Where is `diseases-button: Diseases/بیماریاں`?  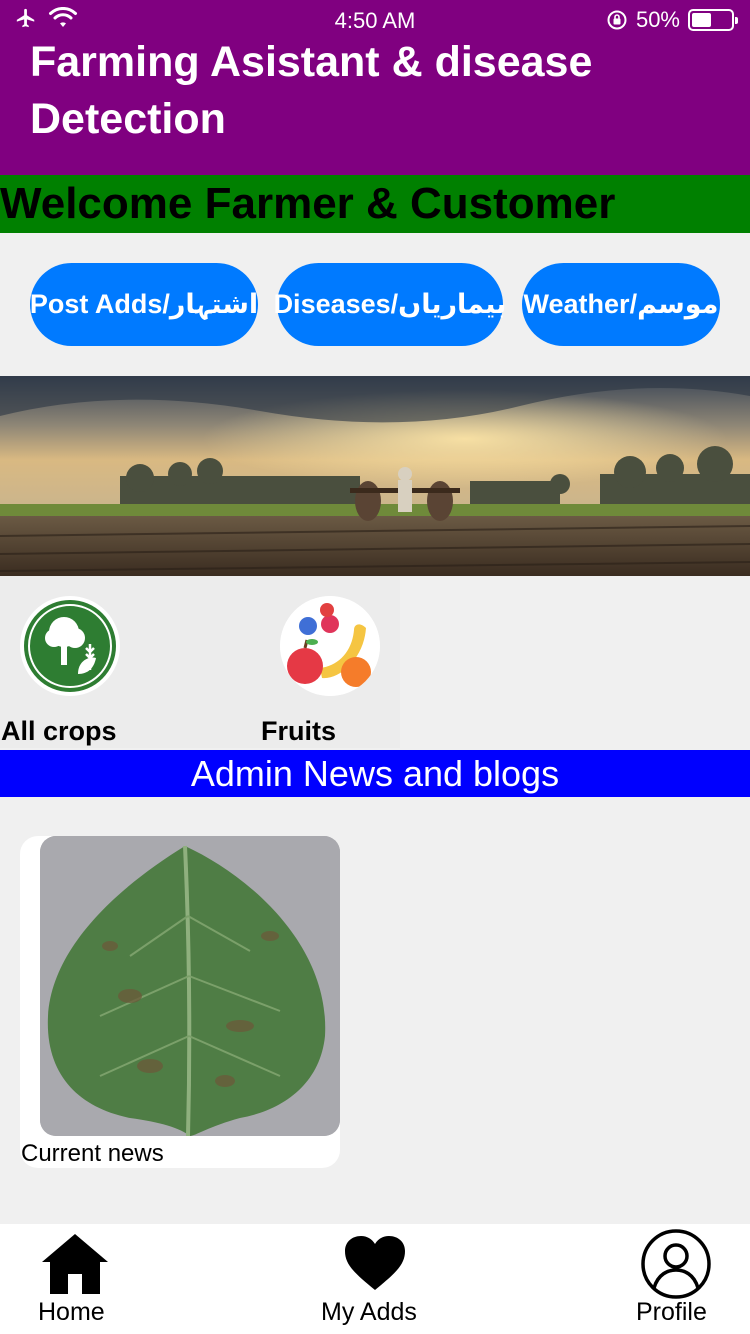
diseases-button: Diseases/بیماریاں is located at coordinates (390, 304).